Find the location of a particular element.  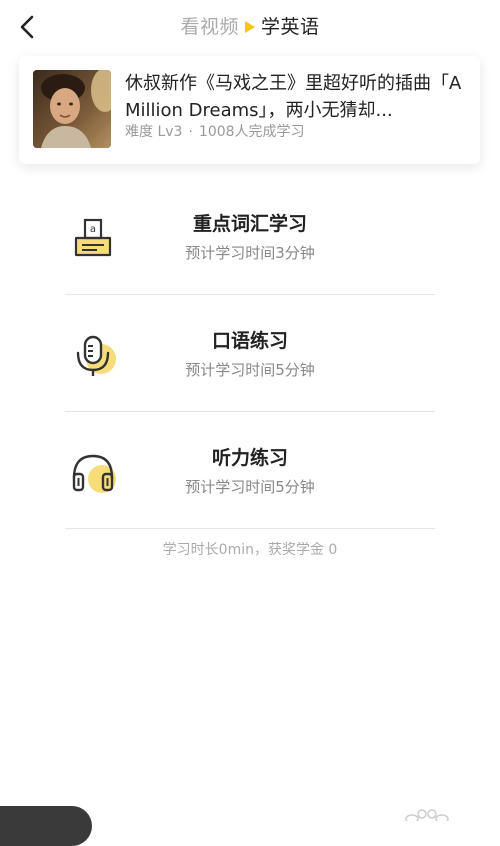

study-item-title: 口语练习 is located at coordinates (249, 341).